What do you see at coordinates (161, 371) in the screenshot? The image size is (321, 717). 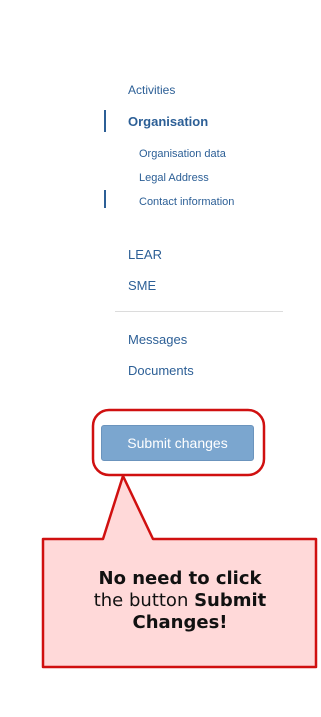 I see `nav-documents: Documents` at bounding box center [161, 371].